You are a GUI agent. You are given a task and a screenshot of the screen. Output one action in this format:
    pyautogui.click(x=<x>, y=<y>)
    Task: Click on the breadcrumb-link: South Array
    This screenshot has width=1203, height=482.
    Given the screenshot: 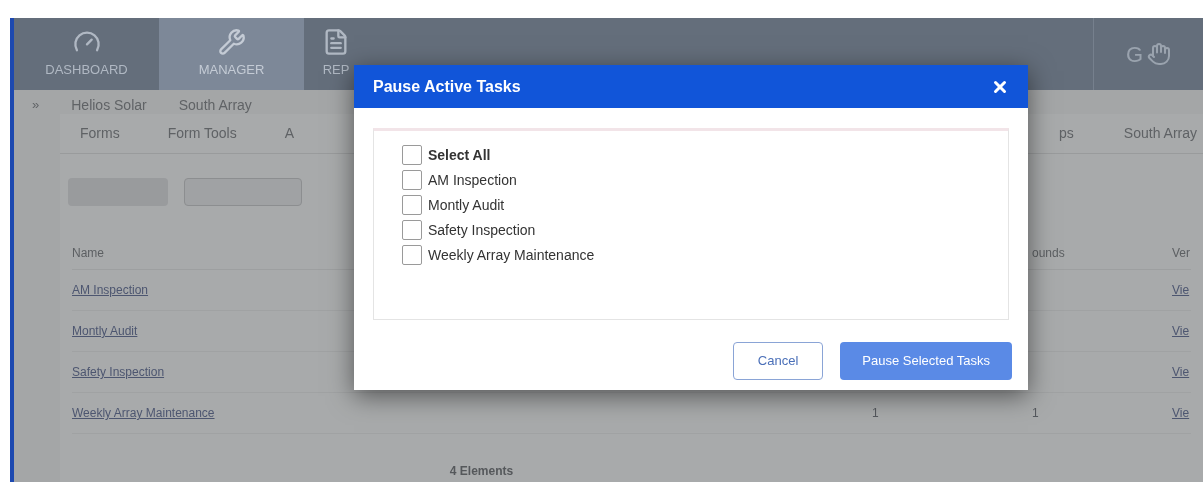 What is the action you would take?
    pyautogui.click(x=215, y=105)
    